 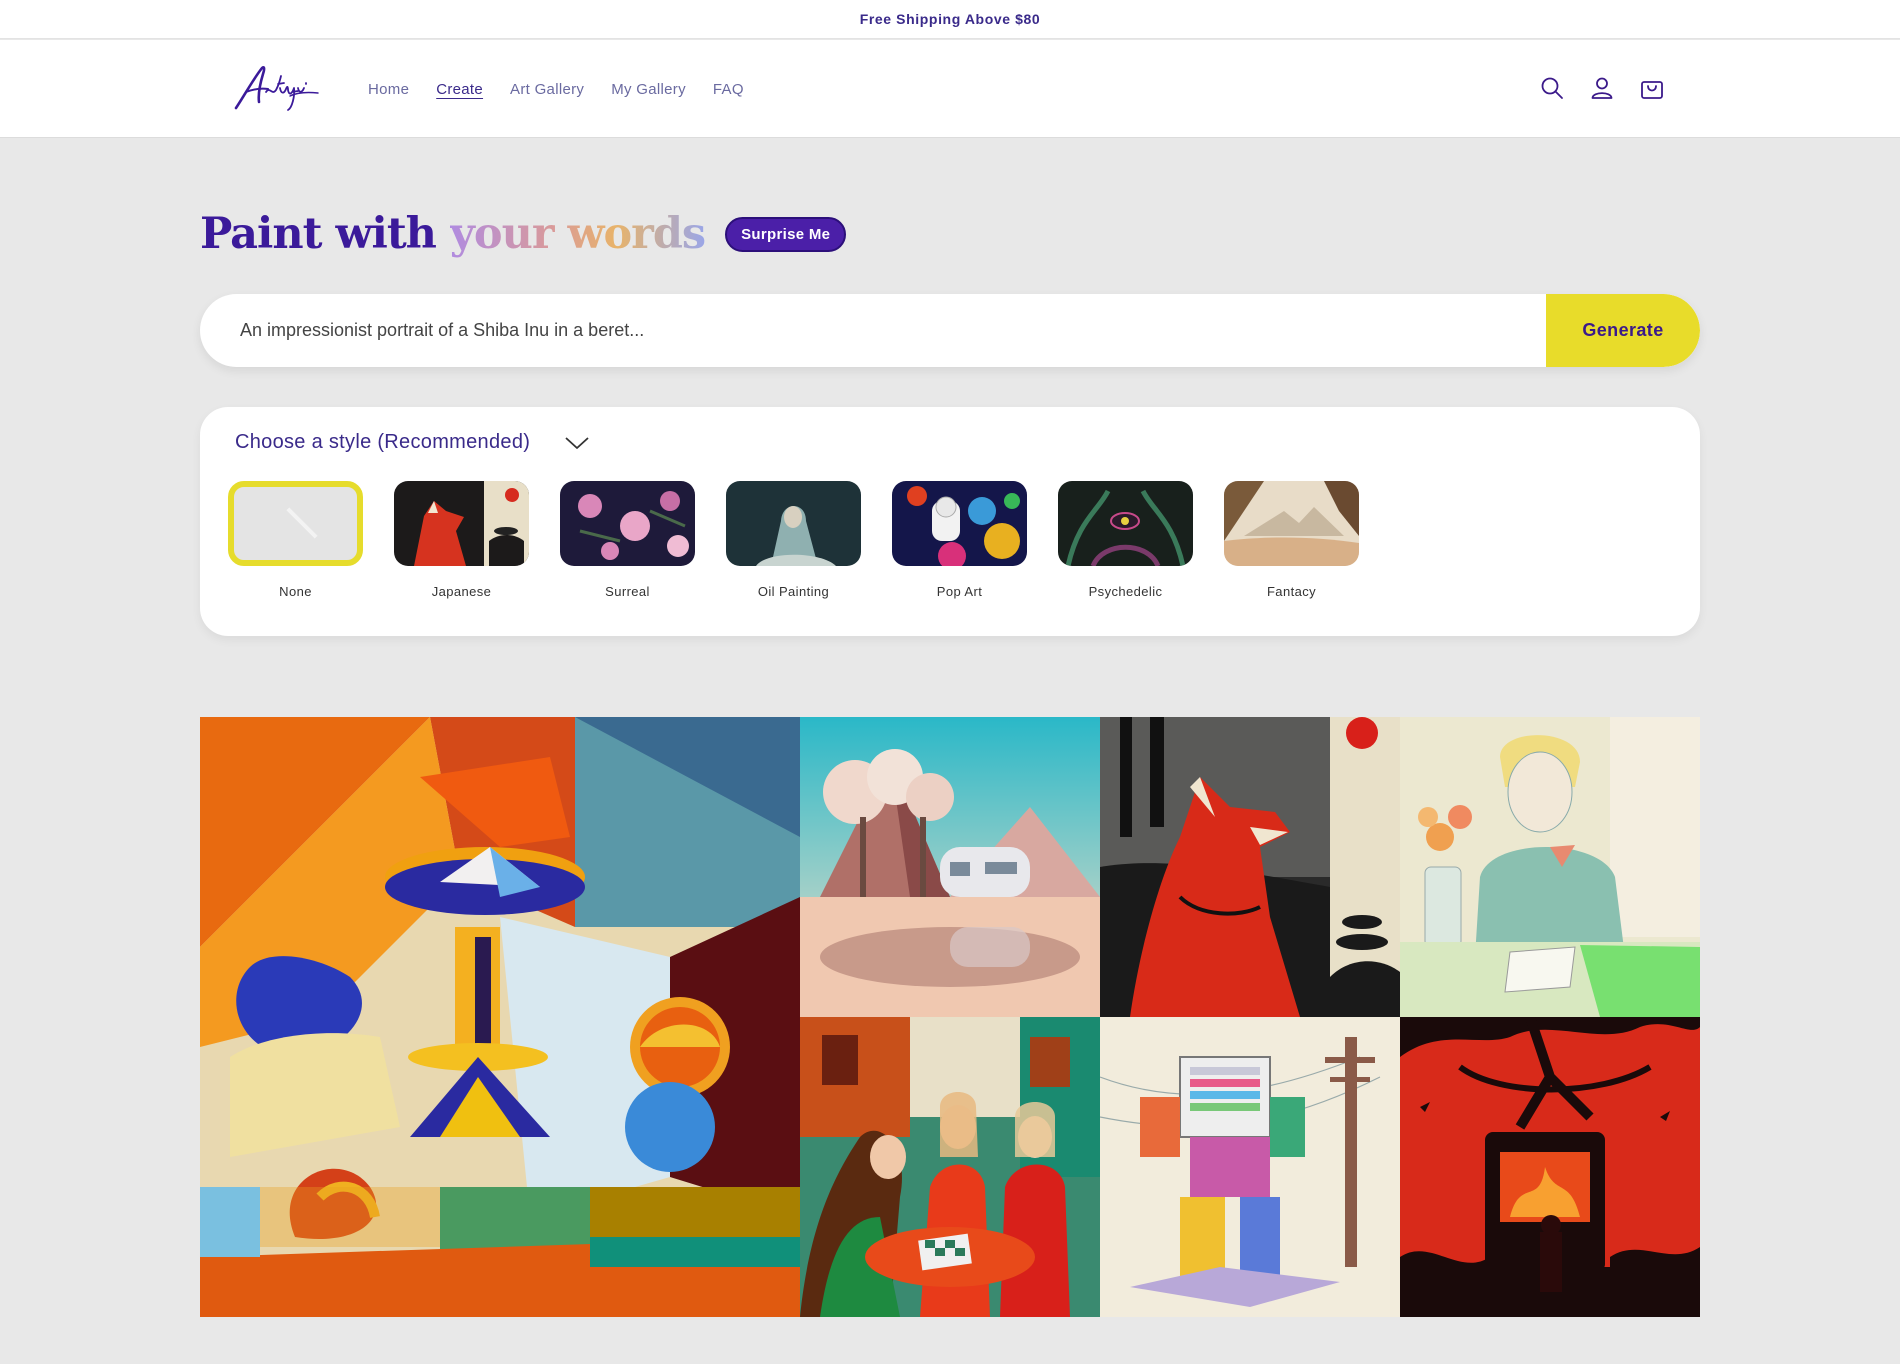 I want to click on nav-home: Home, so click(x=388, y=89).